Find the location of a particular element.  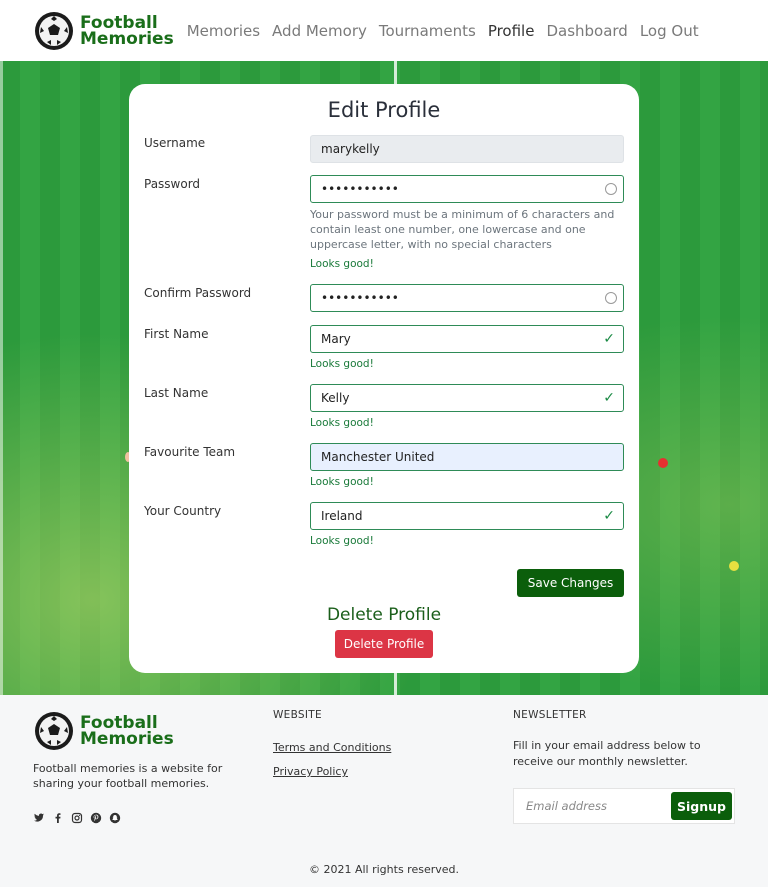

page-title: Edit Profile is located at coordinates (384, 110).